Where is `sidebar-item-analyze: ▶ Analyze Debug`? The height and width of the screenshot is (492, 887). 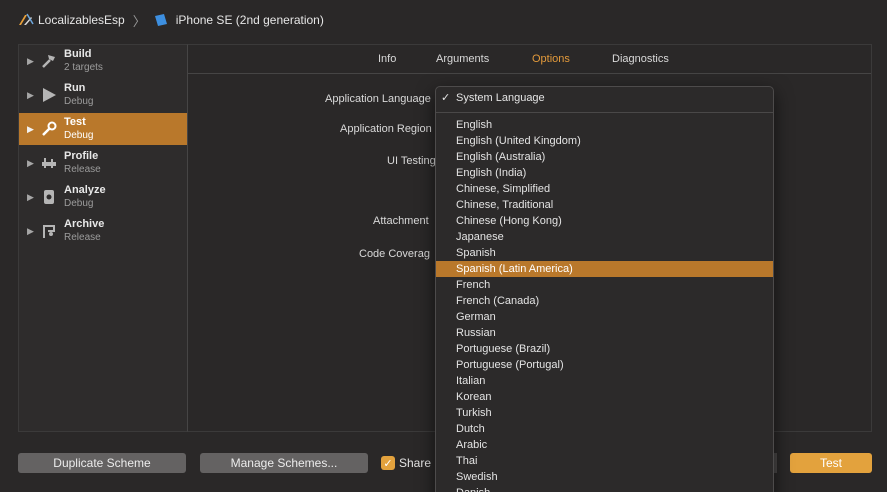
sidebar-item-analyze: ▶ Analyze Debug is located at coordinates (103, 197).